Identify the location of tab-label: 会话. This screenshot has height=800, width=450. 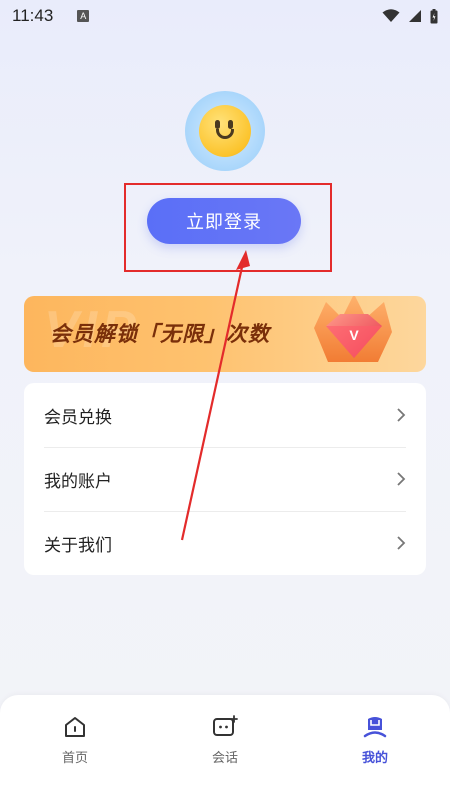
(224, 758).